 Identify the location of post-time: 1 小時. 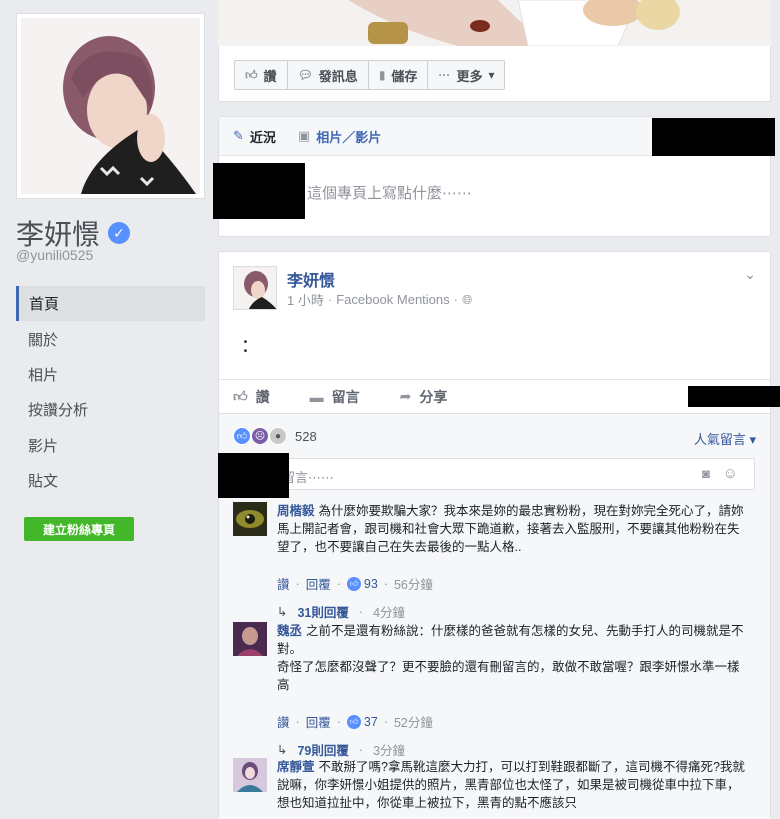
(305, 299).